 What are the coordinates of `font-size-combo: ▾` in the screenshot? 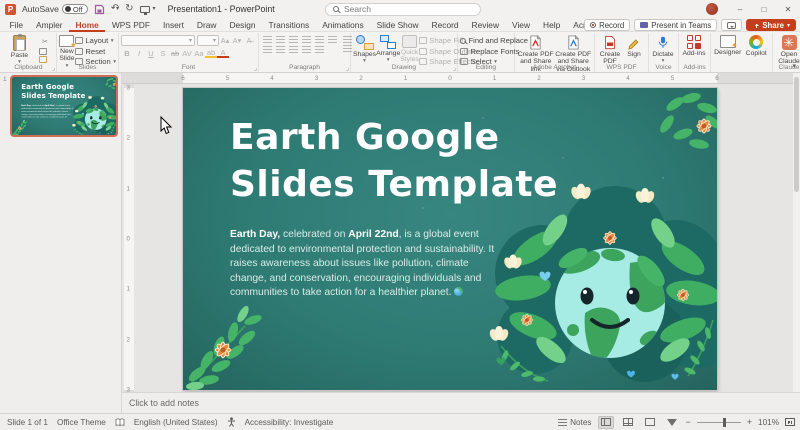 It's located at (208, 40).